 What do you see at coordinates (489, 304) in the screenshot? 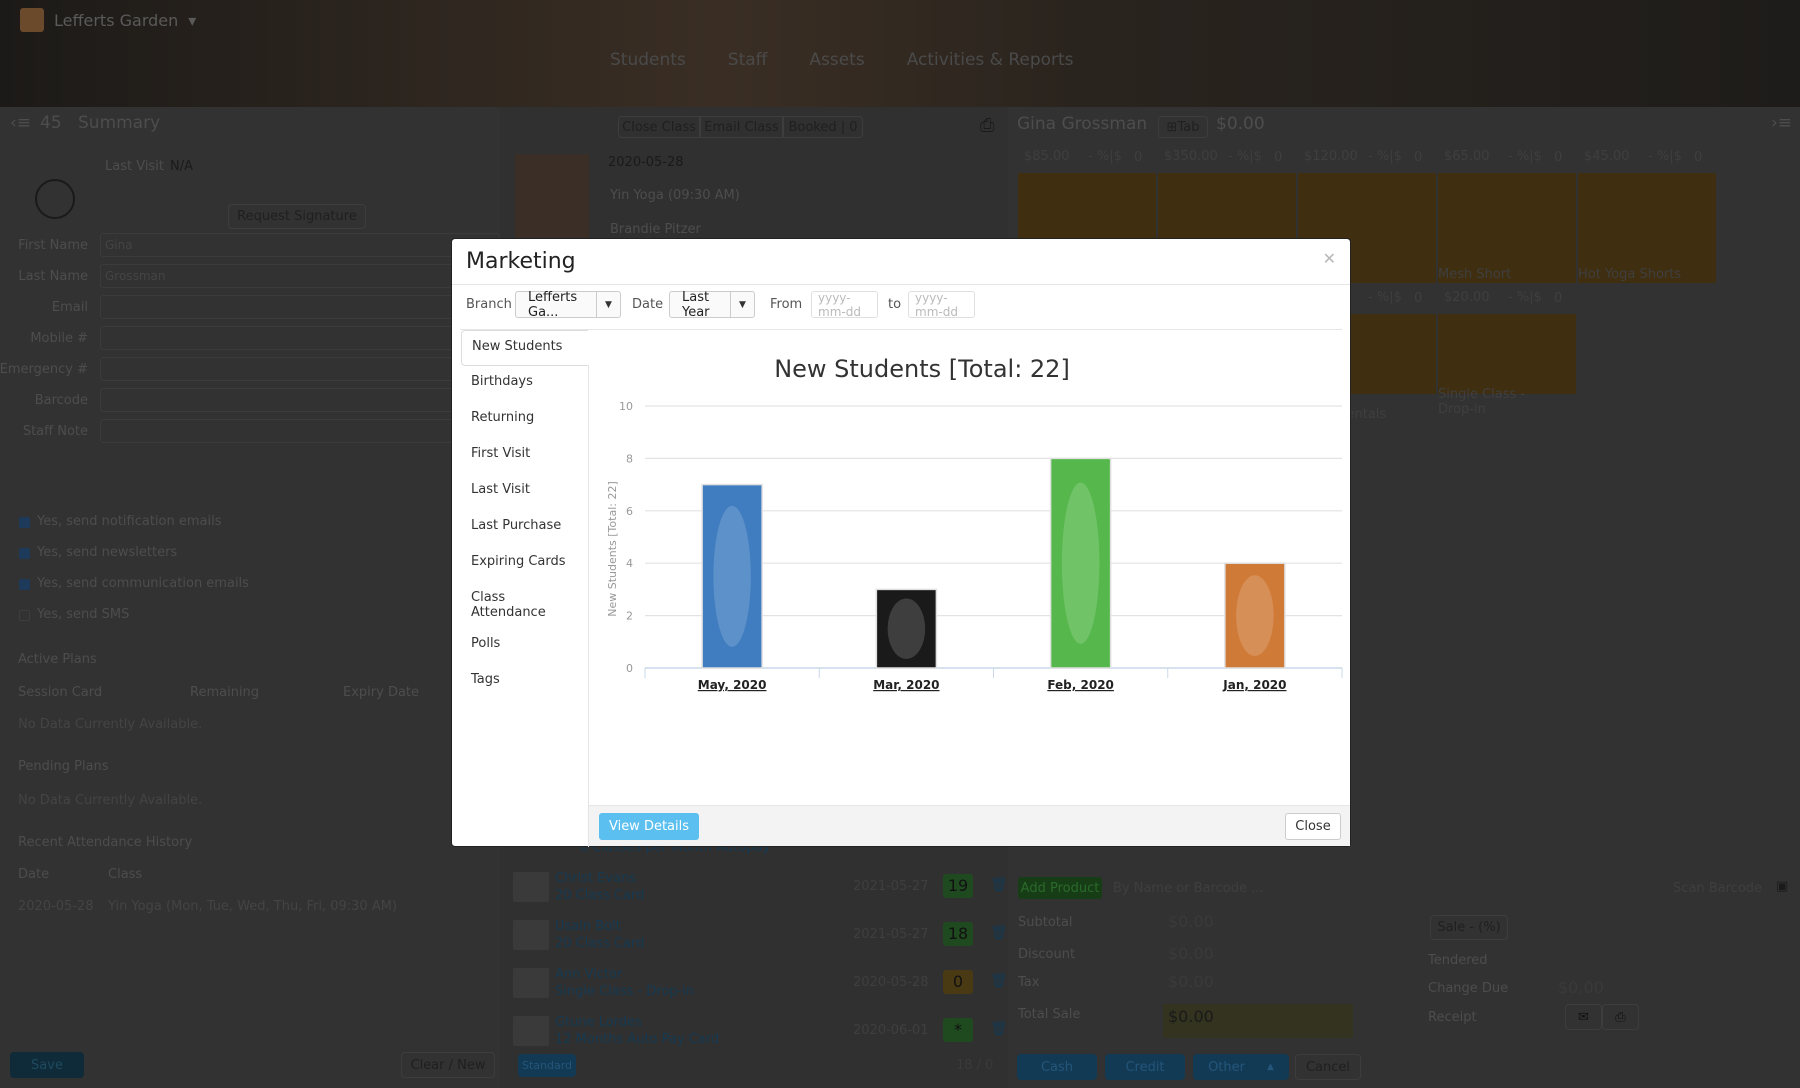
I see `branch-label: Branch` at bounding box center [489, 304].